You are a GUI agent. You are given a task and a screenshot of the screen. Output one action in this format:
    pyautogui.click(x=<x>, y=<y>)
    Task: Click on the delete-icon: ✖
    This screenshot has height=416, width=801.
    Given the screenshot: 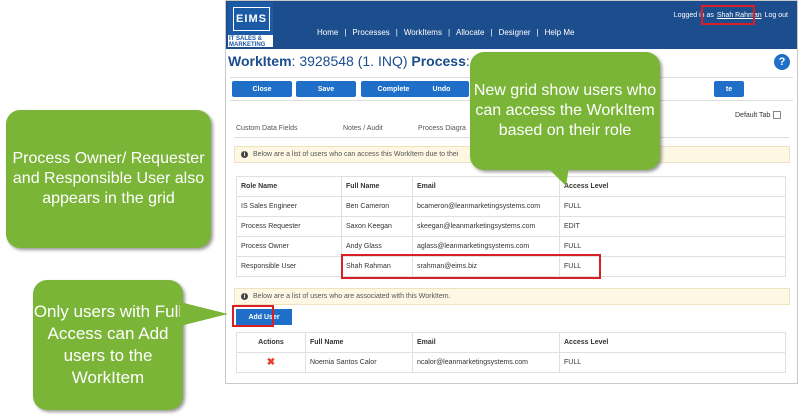 What is the action you would take?
    pyautogui.click(x=271, y=362)
    